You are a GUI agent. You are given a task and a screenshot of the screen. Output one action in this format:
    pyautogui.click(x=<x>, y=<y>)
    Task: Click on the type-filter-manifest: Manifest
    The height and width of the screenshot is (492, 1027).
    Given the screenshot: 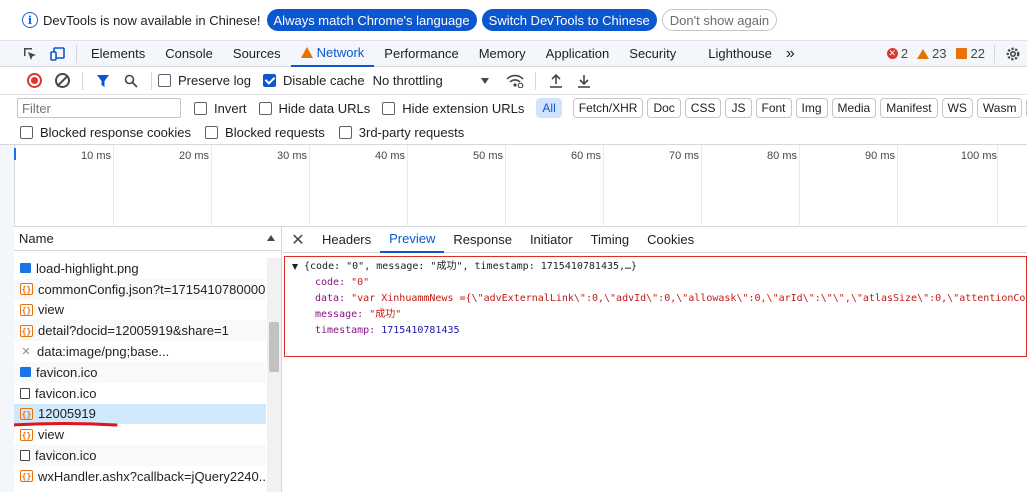 What is the action you would take?
    pyautogui.click(x=909, y=108)
    